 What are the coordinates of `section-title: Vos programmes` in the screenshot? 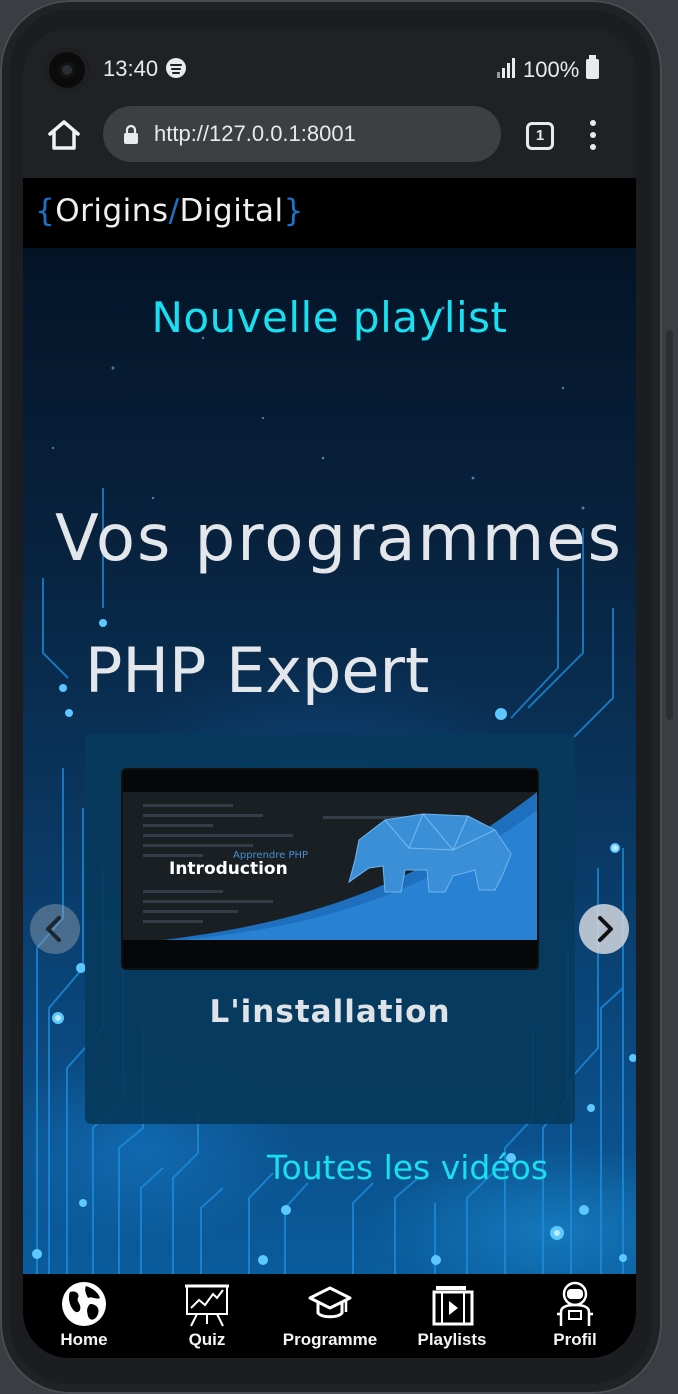 It's located at (339, 539).